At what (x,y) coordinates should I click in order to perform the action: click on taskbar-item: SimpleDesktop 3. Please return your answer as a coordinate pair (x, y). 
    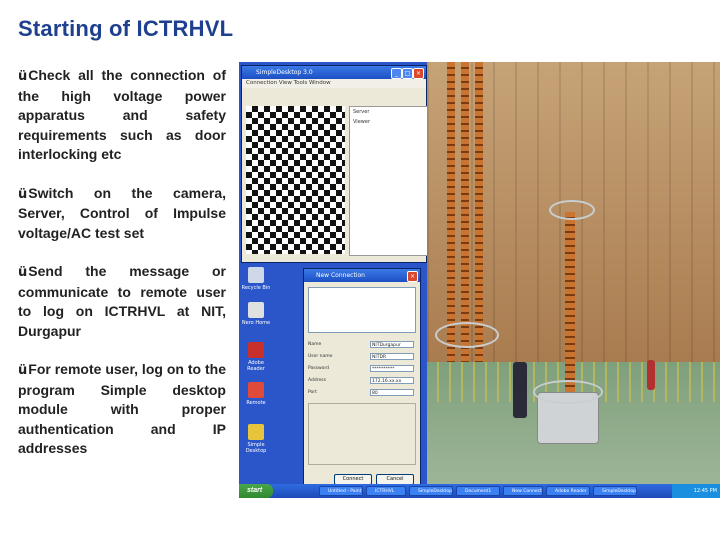
    Looking at the image, I should click on (615, 491).